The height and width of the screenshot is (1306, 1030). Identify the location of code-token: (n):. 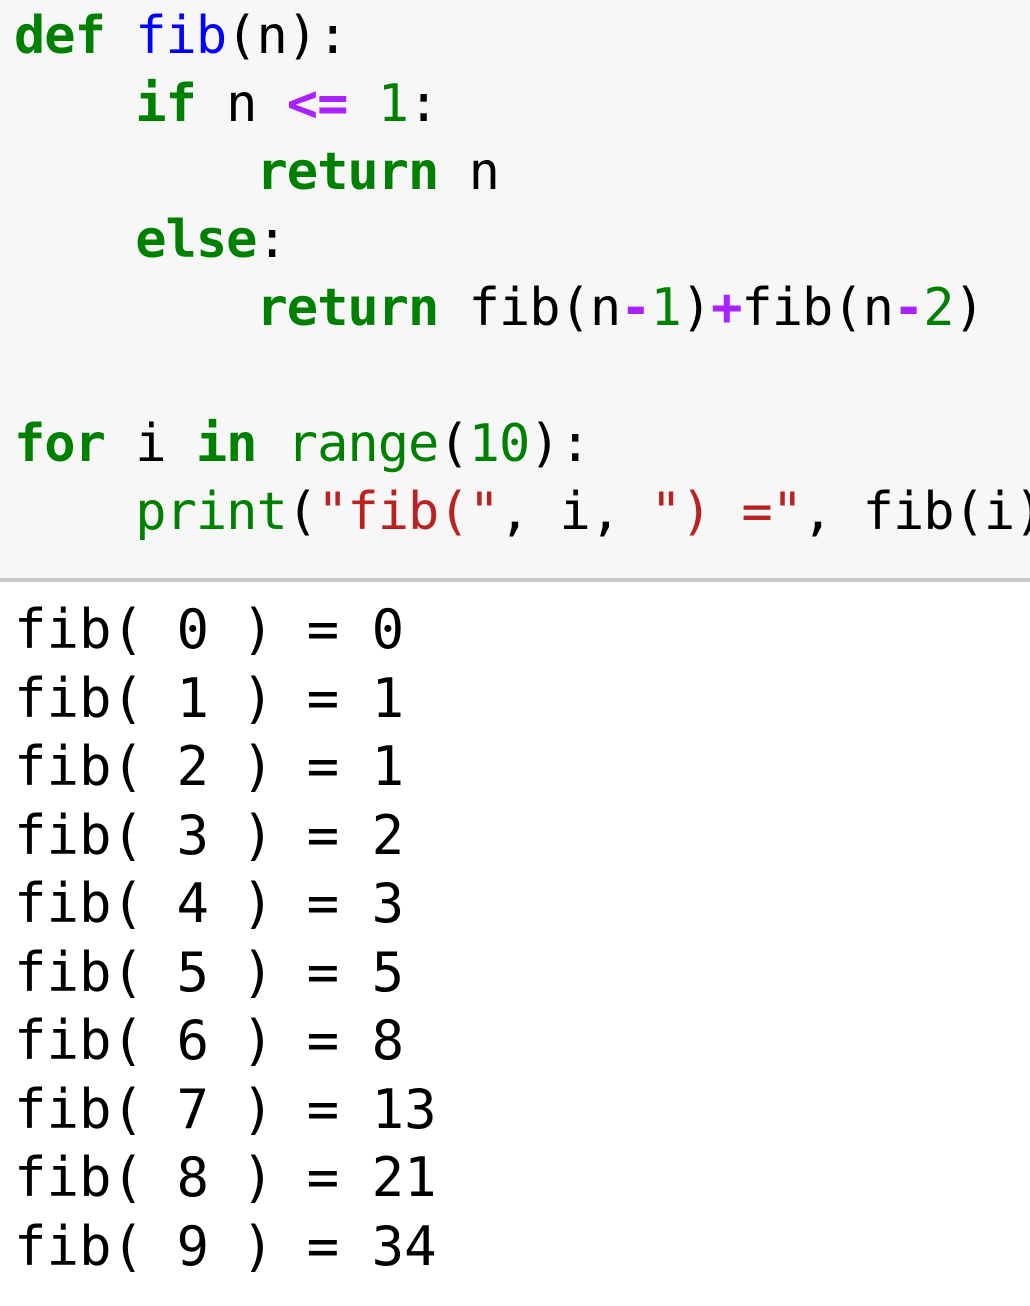
(287, 36).